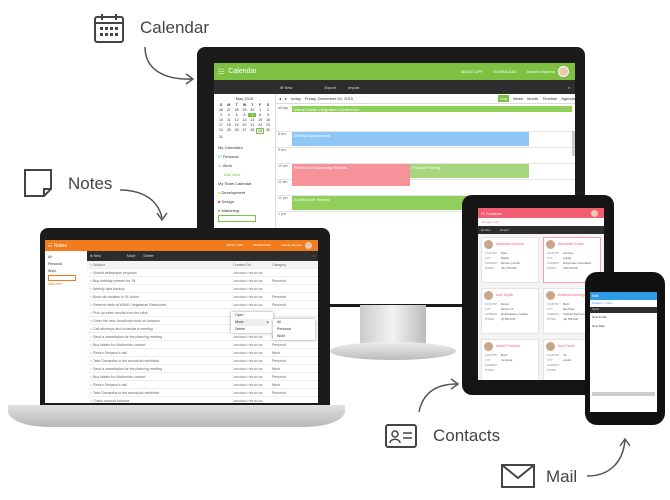 Image resolution: width=670 pixels, height=500 pixels. What do you see at coordinates (221, 115) in the screenshot?
I see `day-cell: 3` at bounding box center [221, 115].